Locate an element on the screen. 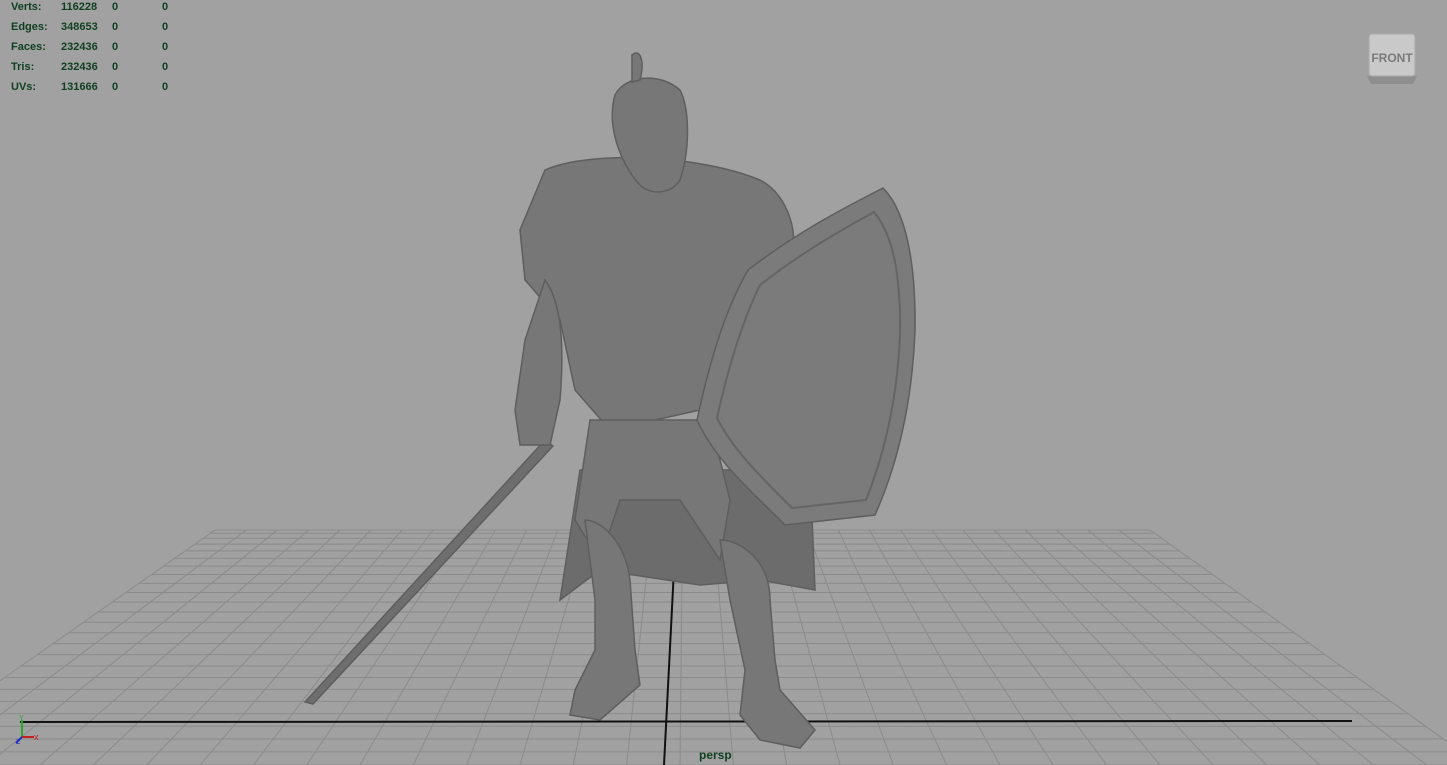 This screenshot has height=765, width=1447. sword-mesh is located at coordinates (429, 571).